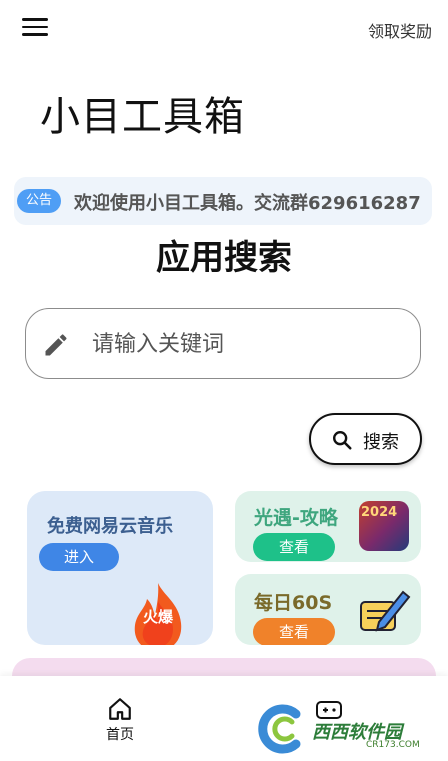 Image resolution: width=448 pixels, height=761 pixels. What do you see at coordinates (385, 611) in the screenshot?
I see `note-pencil-icon` at bounding box center [385, 611].